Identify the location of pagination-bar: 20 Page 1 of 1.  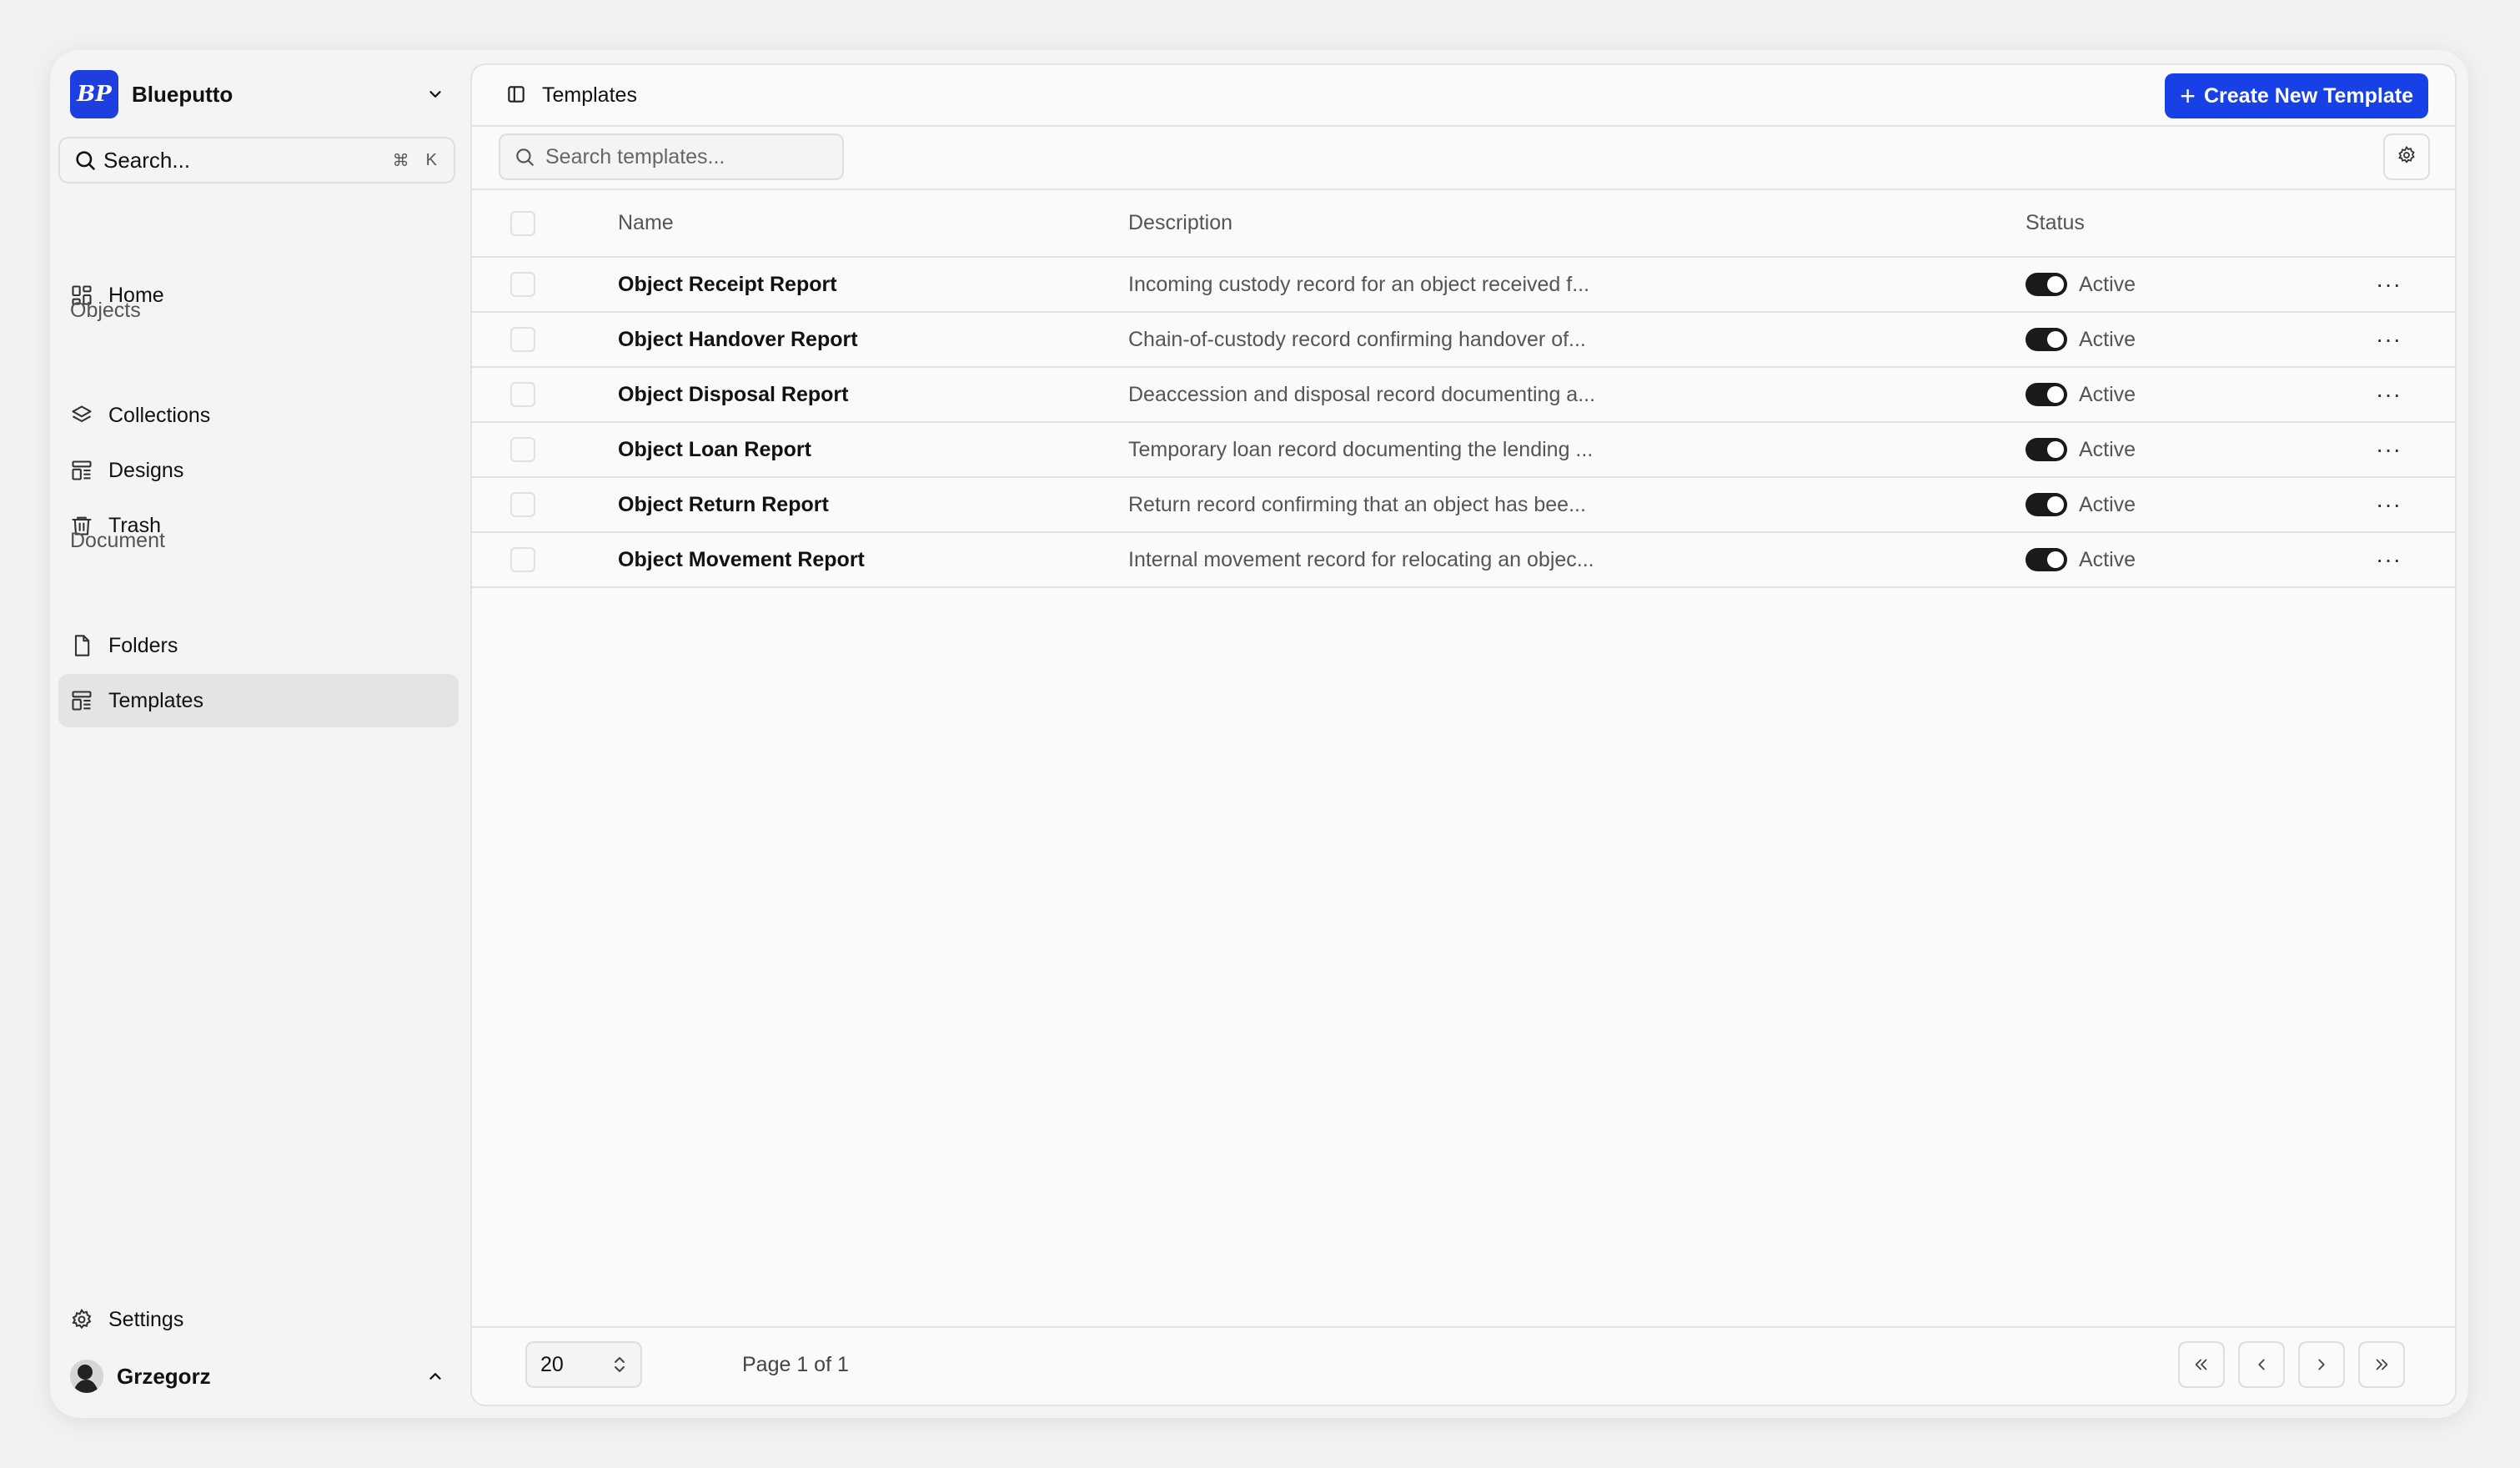
(1463, 1365).